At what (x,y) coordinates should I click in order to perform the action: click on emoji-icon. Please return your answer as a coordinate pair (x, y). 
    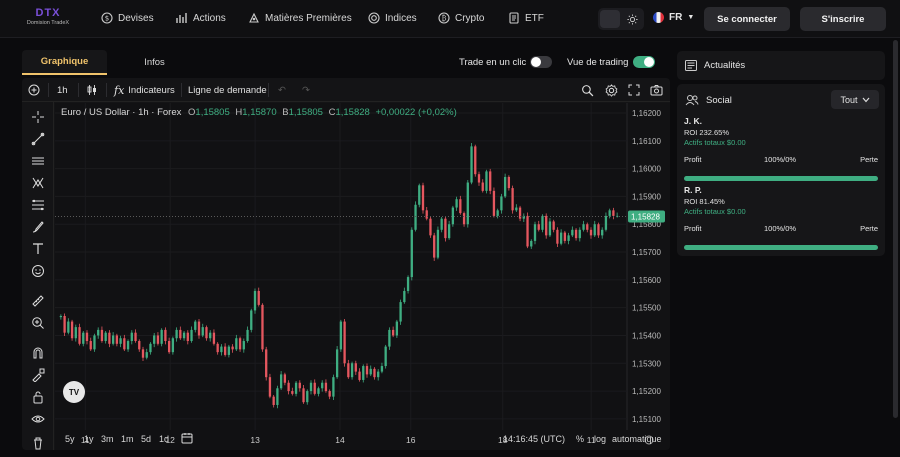
    Looking at the image, I should click on (38, 271).